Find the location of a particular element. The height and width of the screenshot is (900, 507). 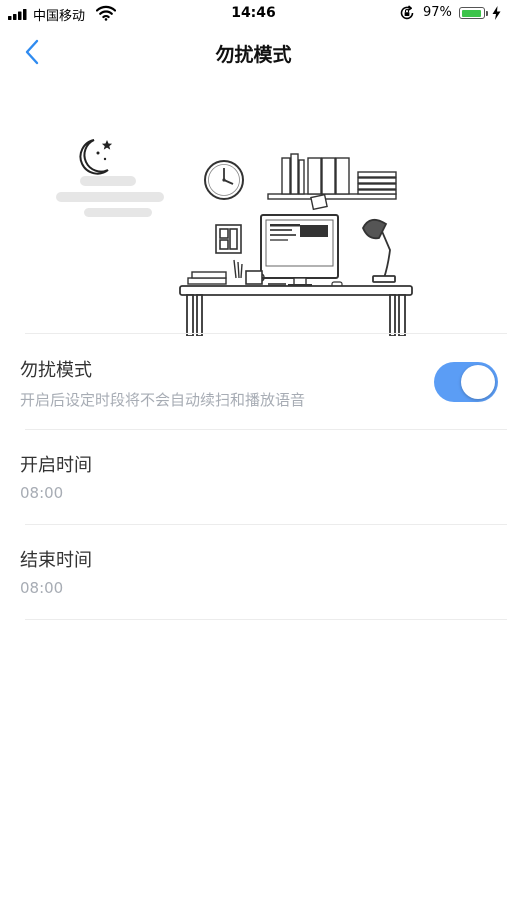

end-time-value: 08:00 is located at coordinates (42, 588).